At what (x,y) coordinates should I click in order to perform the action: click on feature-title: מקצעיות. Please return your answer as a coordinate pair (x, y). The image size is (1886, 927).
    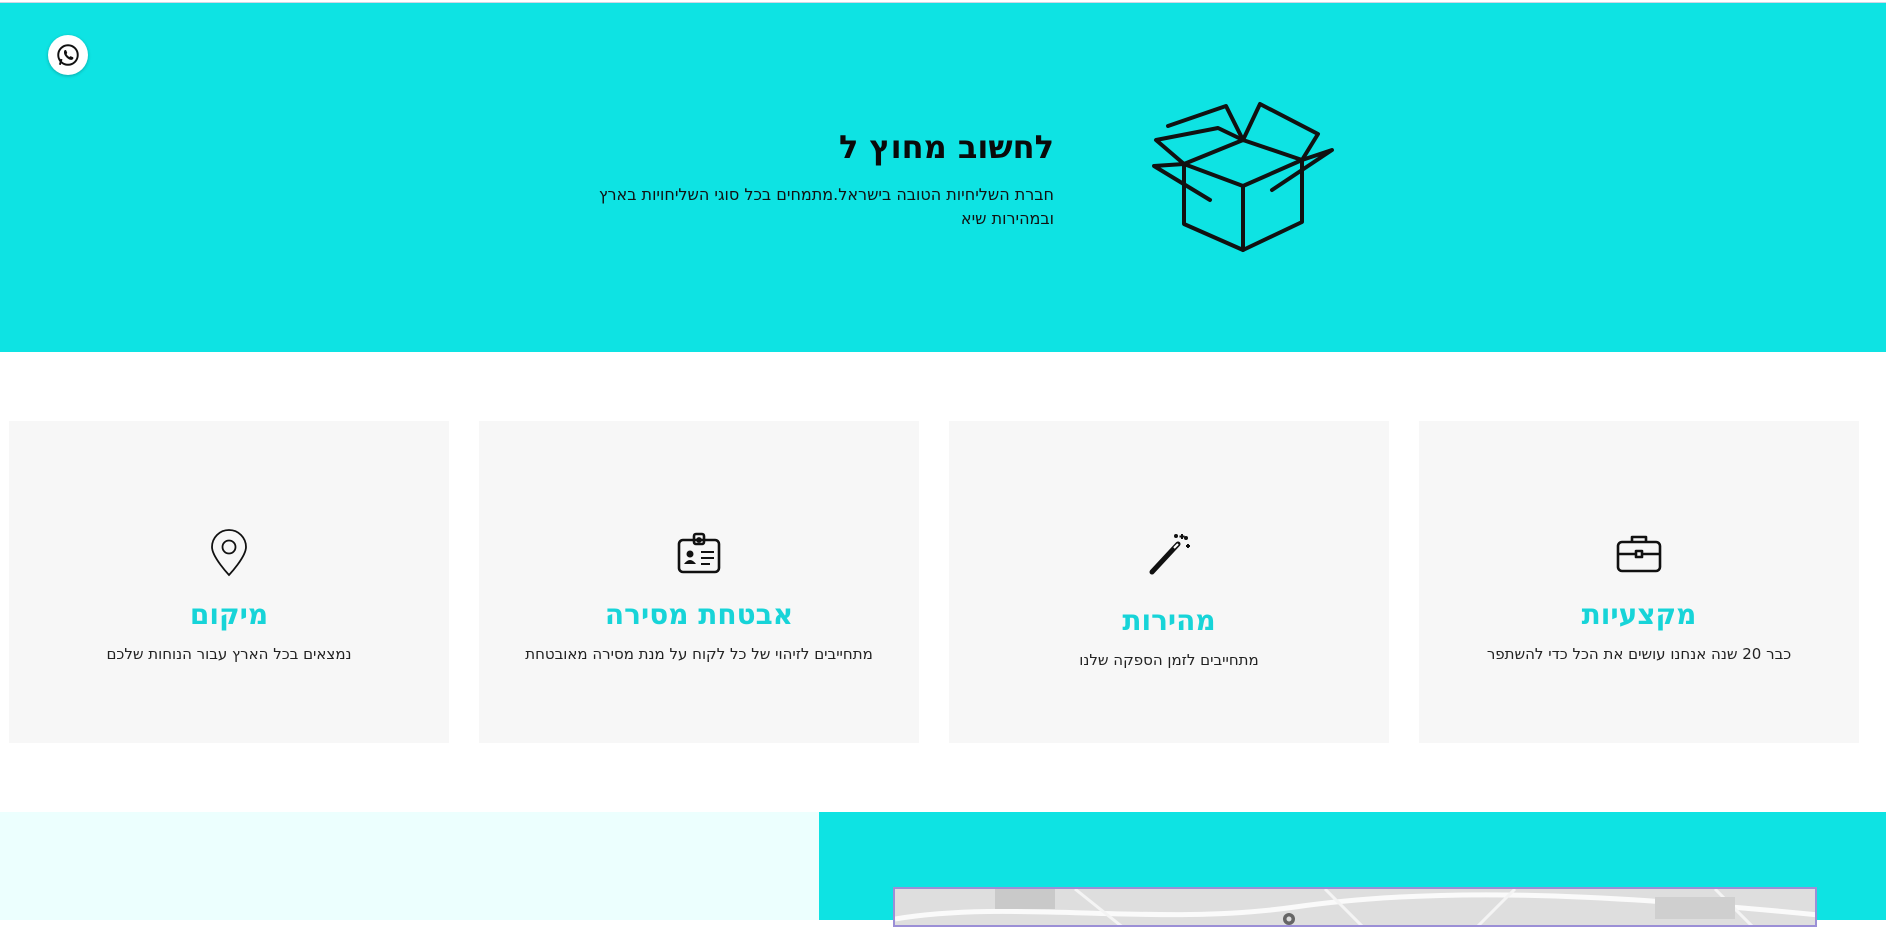
    Looking at the image, I should click on (1639, 614).